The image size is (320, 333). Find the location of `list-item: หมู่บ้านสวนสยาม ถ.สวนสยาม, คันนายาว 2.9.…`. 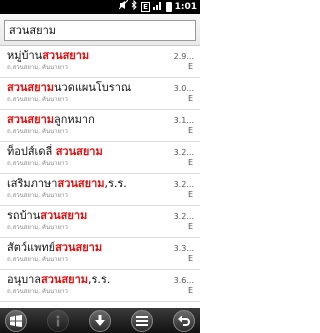

list-item: หมู่บ้านสวนสยาม ถ.สวนสยาม, คันนายาว 2.9.… is located at coordinates (100, 62).